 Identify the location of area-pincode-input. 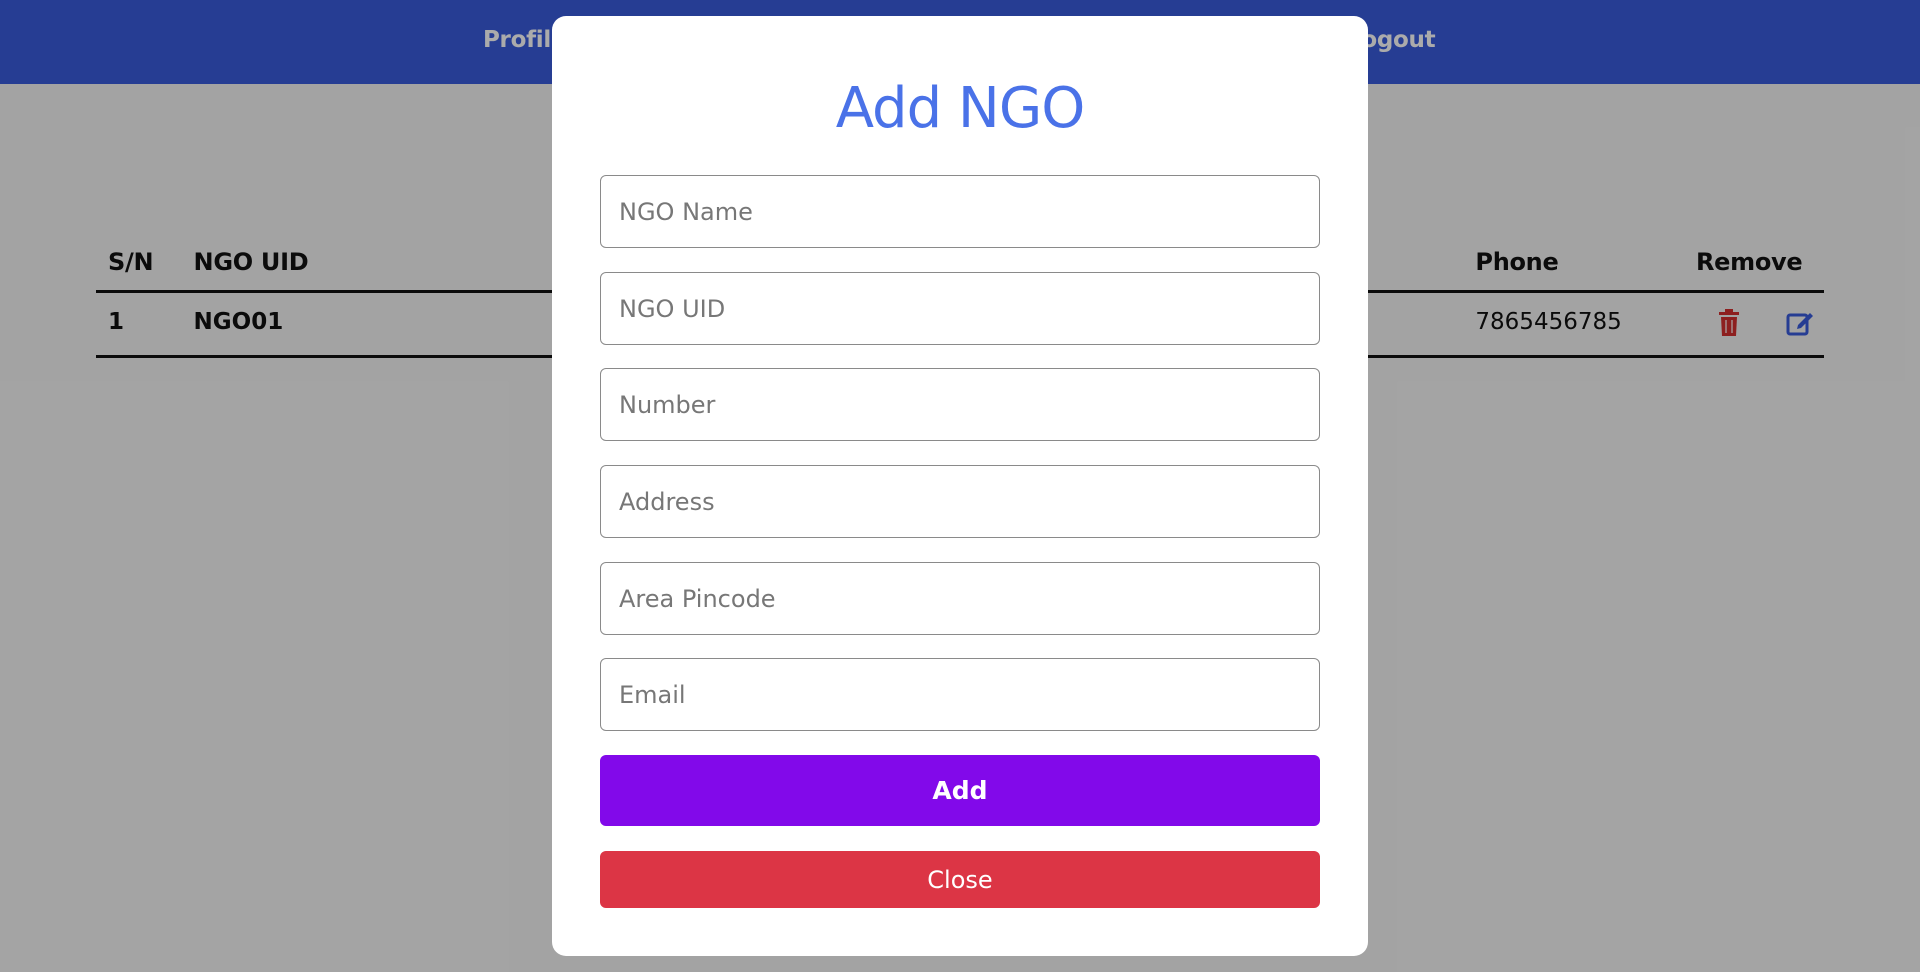
(960, 598).